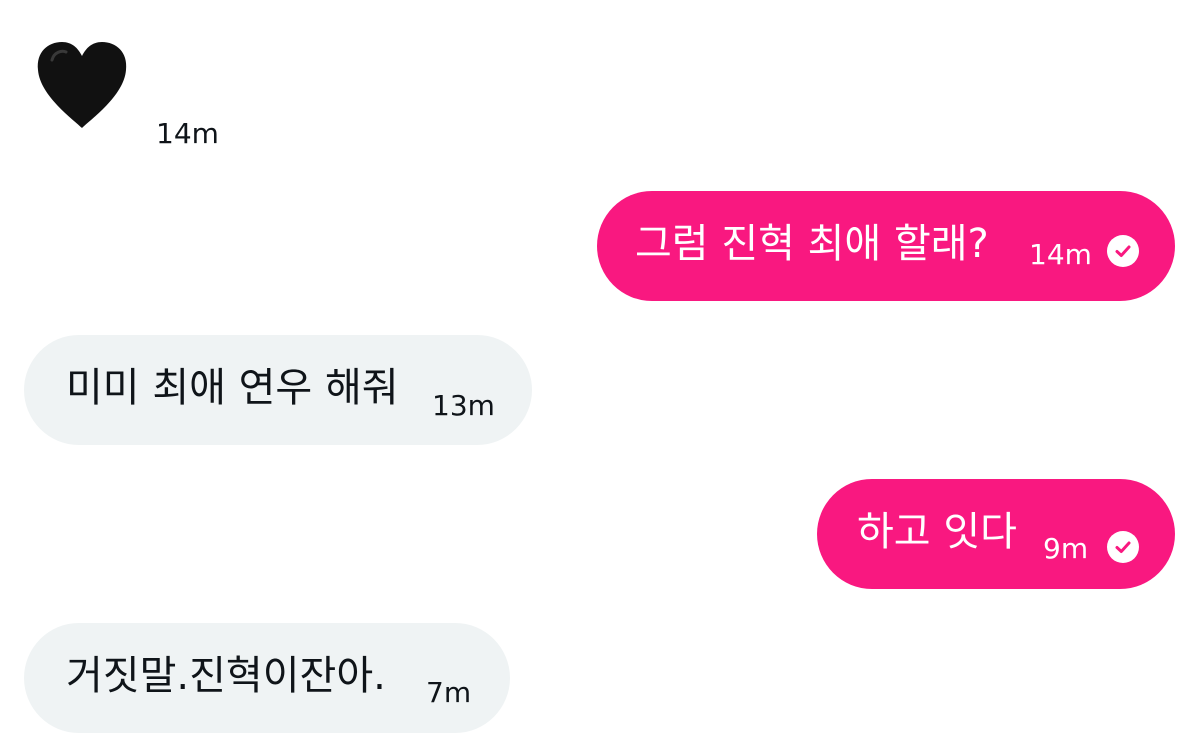 This screenshot has width=1200, height=752. I want to click on message-timestamp: 13m, so click(463, 405).